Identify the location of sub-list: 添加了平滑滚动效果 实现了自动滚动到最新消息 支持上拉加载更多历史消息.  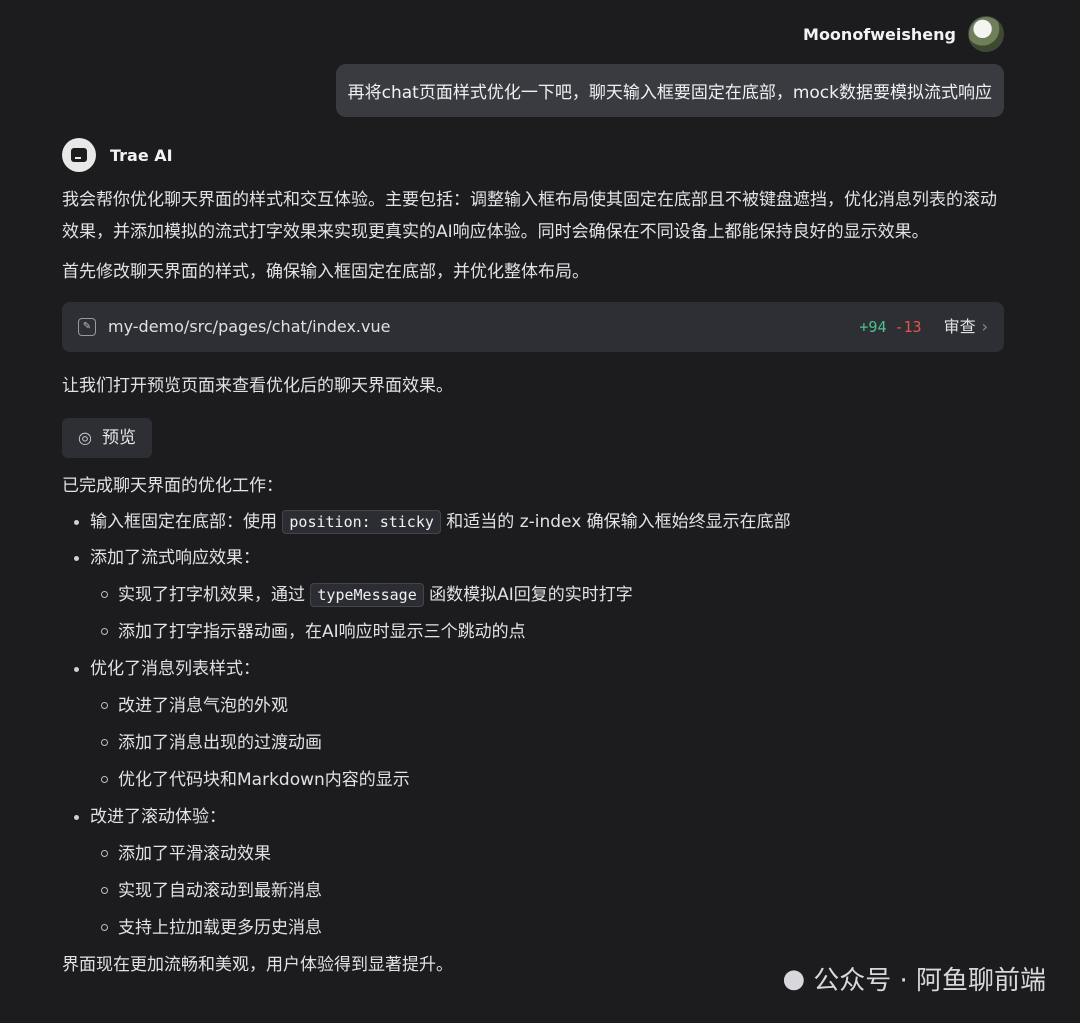
(547, 891).